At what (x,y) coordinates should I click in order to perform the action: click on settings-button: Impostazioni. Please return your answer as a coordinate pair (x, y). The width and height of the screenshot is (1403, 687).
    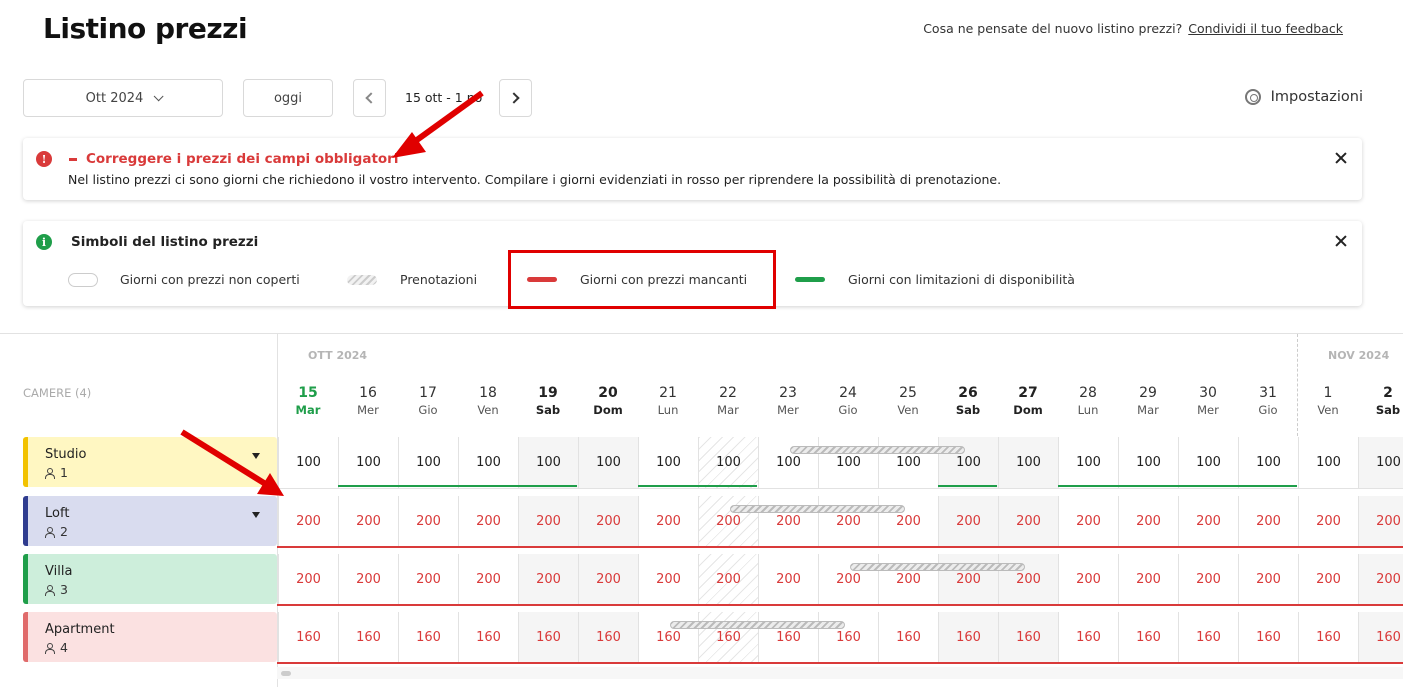
    Looking at the image, I should click on (1303, 97).